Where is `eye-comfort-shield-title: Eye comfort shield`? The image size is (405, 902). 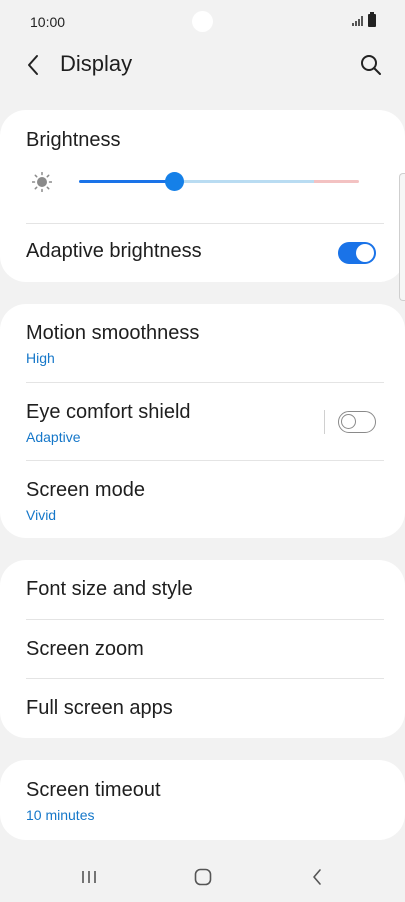
eye-comfort-shield-title: Eye comfort shield is located at coordinates (108, 412).